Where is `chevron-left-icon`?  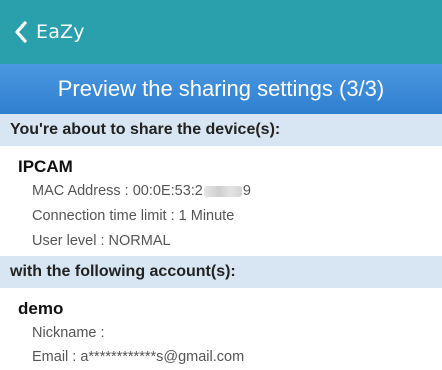
chevron-left-icon is located at coordinates (21, 32).